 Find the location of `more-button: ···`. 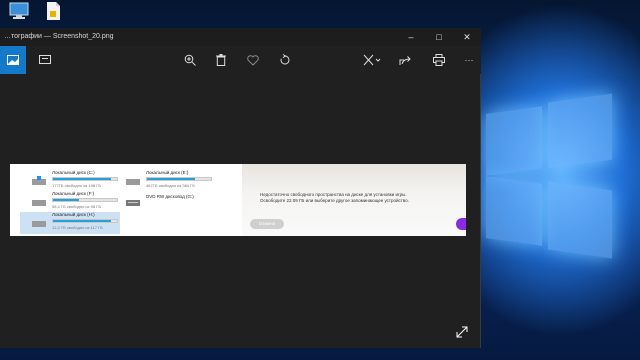

more-button: ··· is located at coordinates (469, 60).